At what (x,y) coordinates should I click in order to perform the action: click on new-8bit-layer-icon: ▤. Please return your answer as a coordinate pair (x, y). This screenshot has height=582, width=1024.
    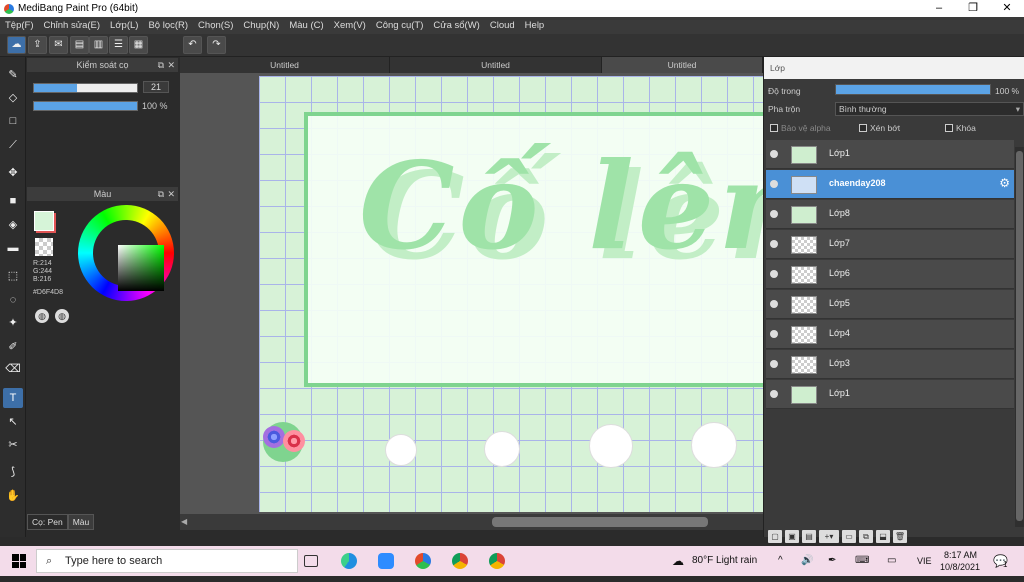
    Looking at the image, I should click on (809, 536).